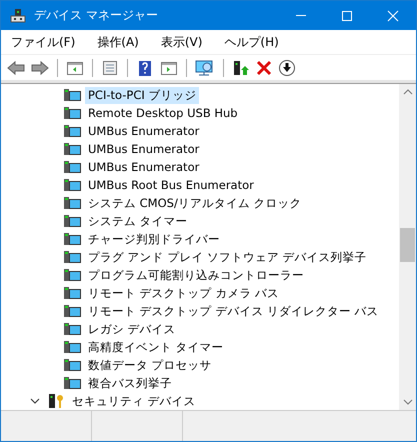 The height and width of the screenshot is (442, 417). Describe the element at coordinates (287, 68) in the screenshot. I see `download-button` at that location.